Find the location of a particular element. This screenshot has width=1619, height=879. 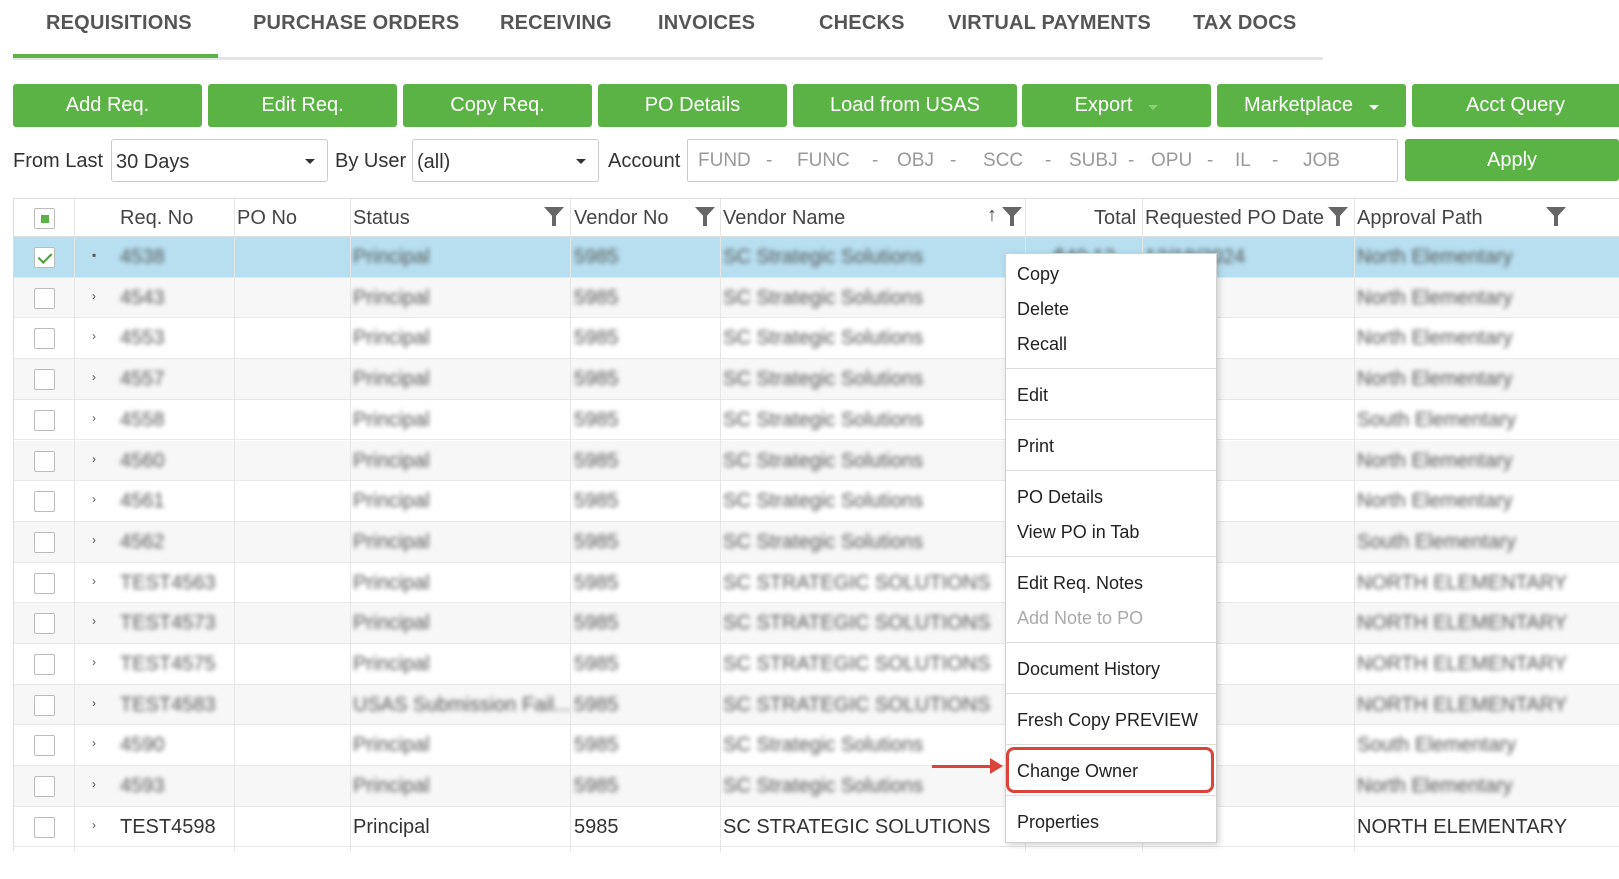

from-last-select: 30 Days is located at coordinates (219, 160).